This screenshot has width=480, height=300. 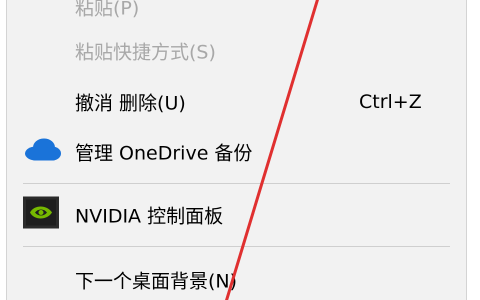 What do you see at coordinates (390, 102) in the screenshot?
I see `menu-item-shortcut: Ctrl+Z` at bounding box center [390, 102].